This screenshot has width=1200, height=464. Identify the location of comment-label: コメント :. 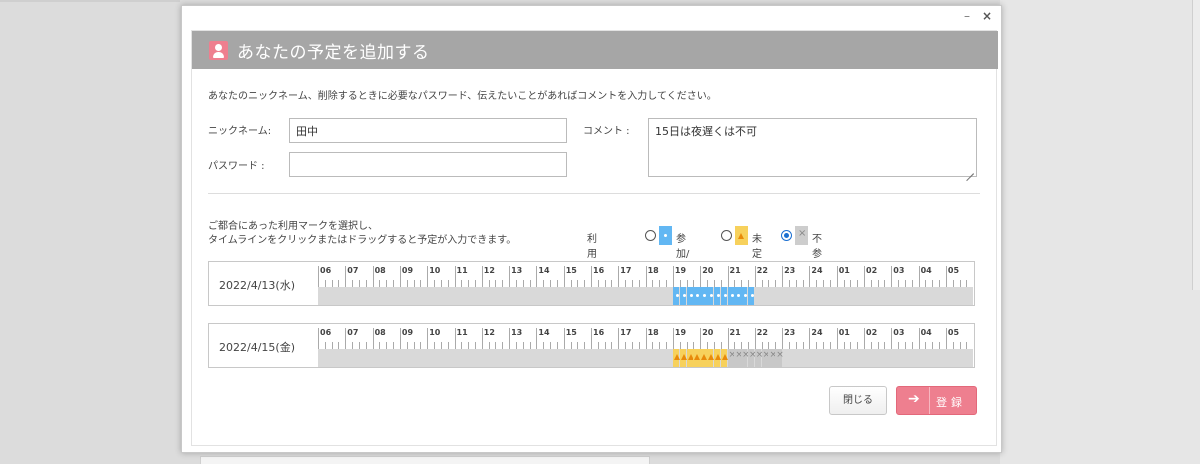
(606, 131).